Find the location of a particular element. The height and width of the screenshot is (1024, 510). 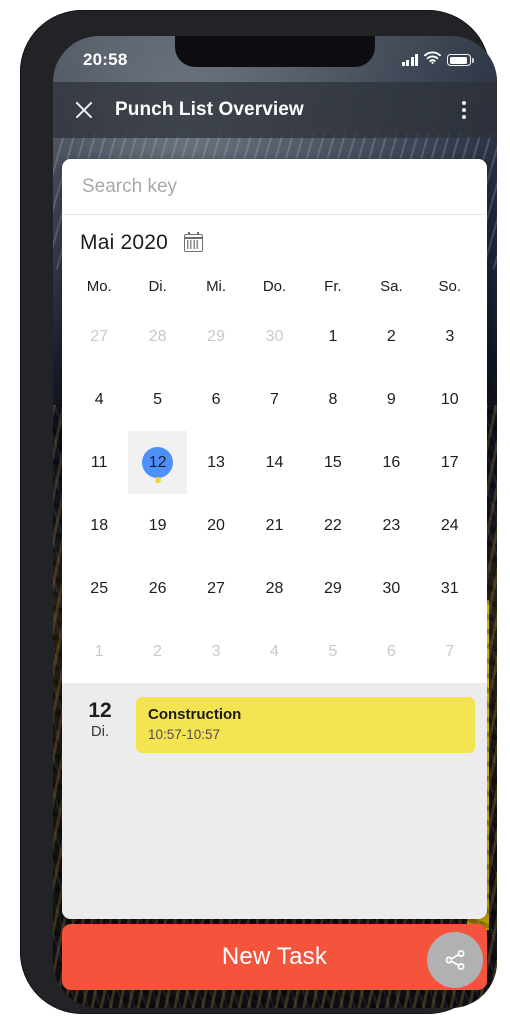

search-row is located at coordinates (274, 187).